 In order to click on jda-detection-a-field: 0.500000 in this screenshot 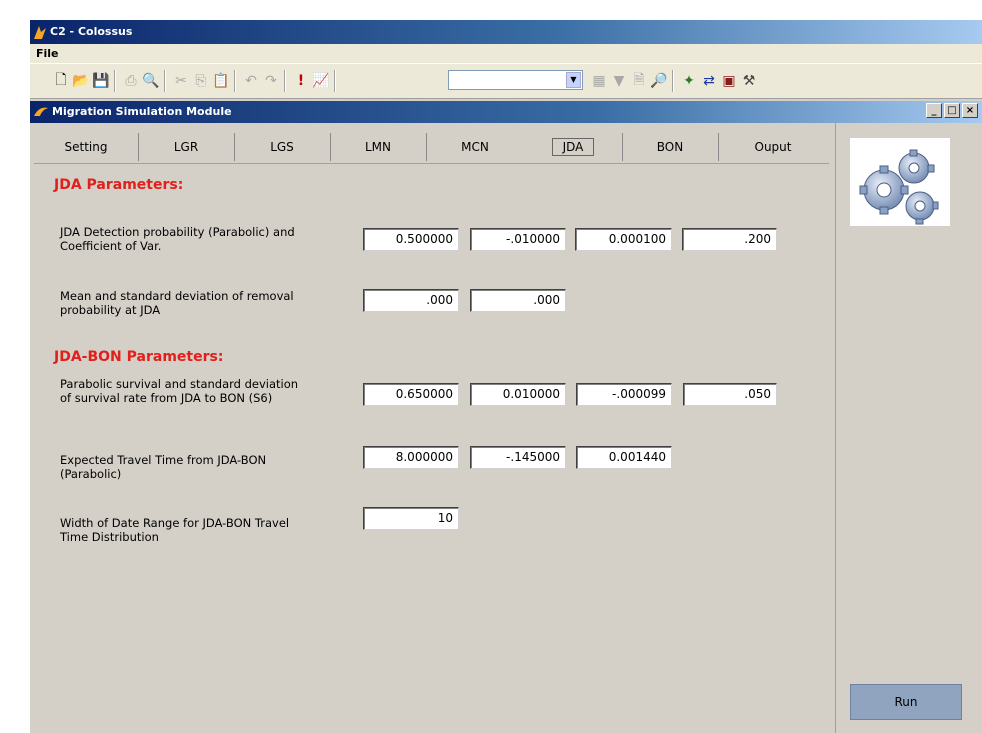, I will do `click(411, 239)`.